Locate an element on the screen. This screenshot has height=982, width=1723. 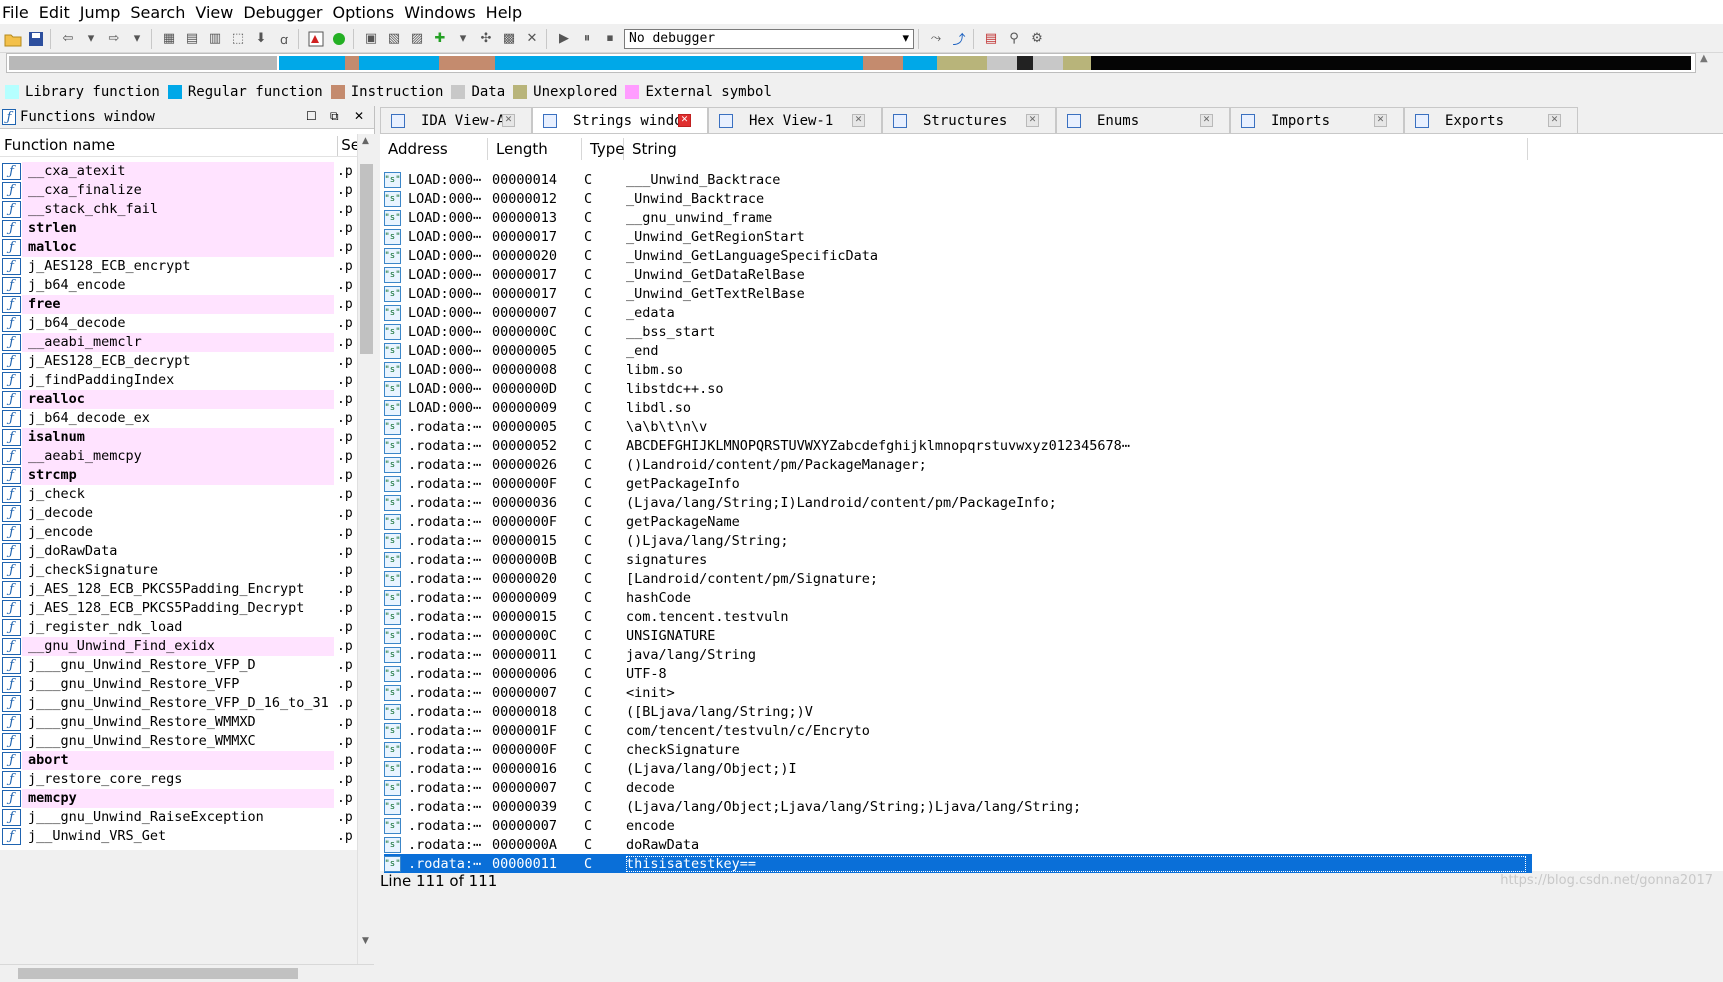
function-row: ƒ j___gnu_Unwind_Restore_VFP_D_16_to_31 .p is located at coordinates (178, 703).